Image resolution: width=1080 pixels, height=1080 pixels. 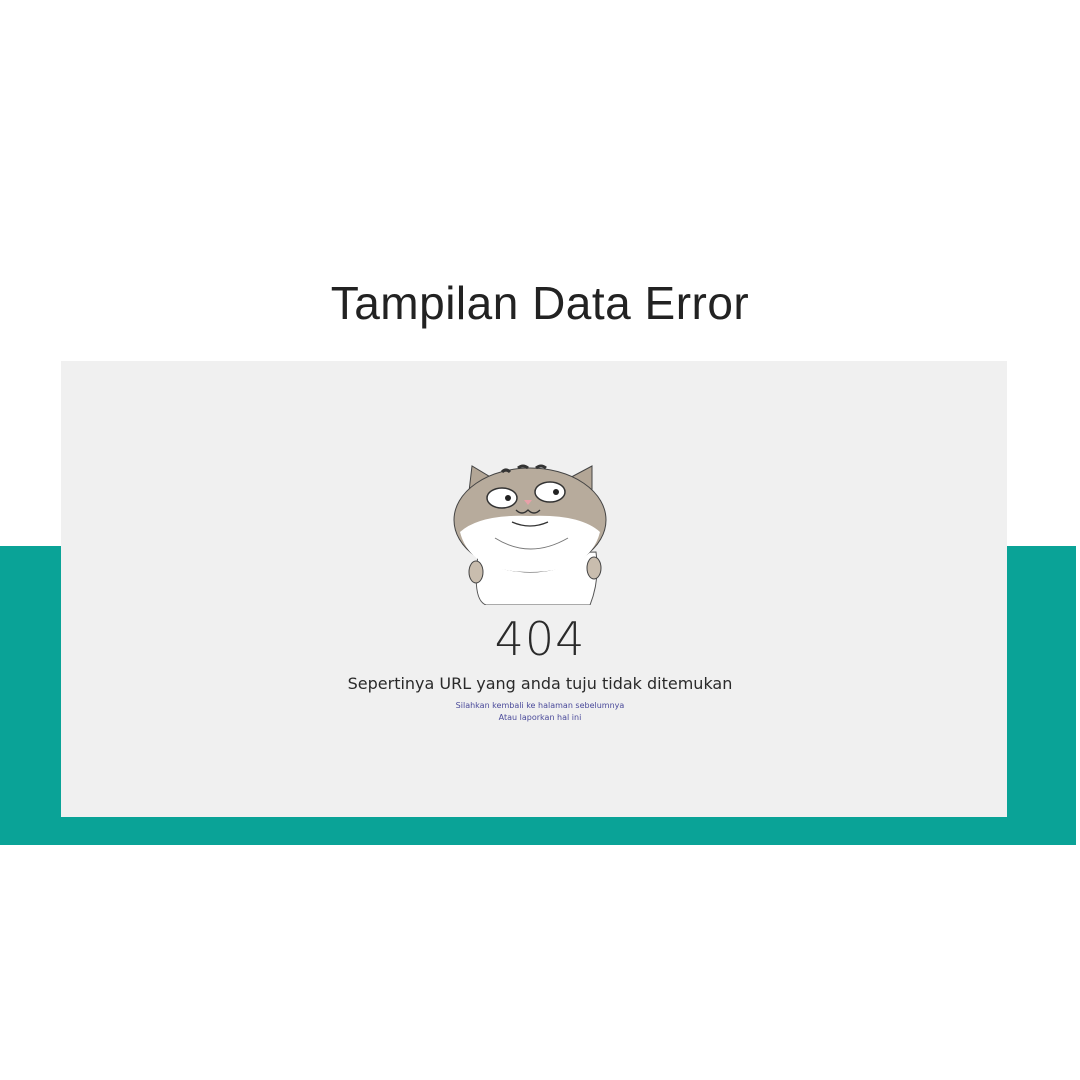 I want to click on cat-peeking-icon, so click(x=530, y=534).